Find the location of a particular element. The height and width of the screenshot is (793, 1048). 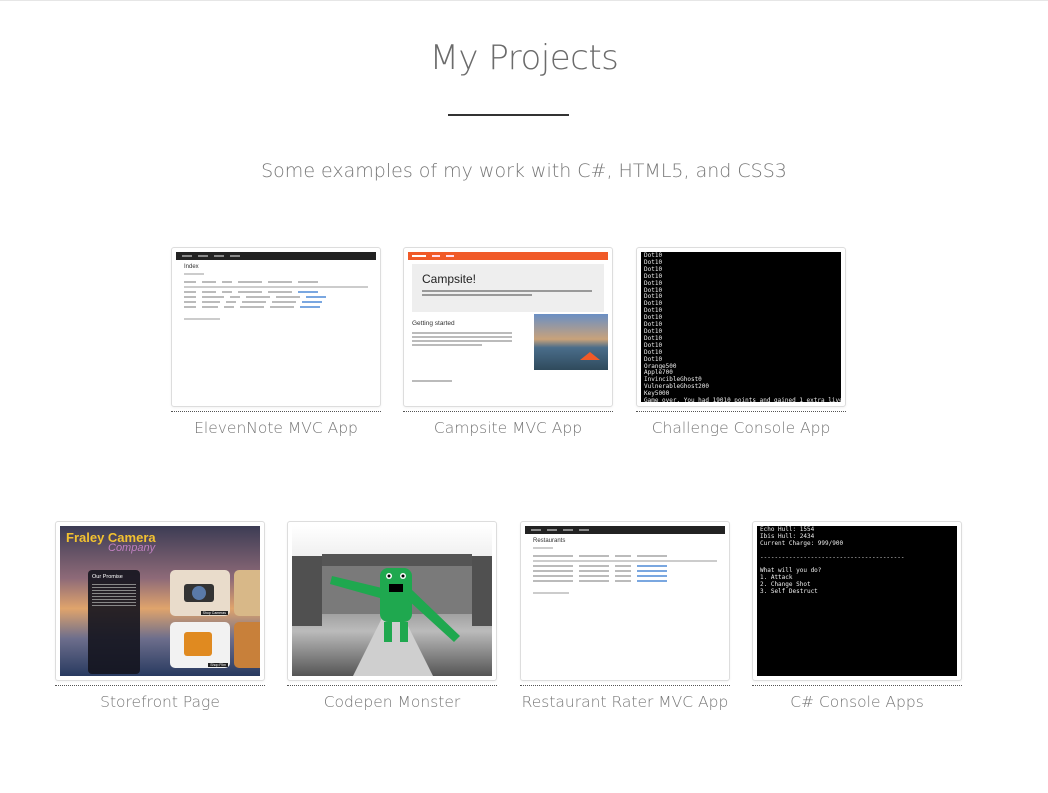

elevennote-screenshot: Index is located at coordinates (276, 327).